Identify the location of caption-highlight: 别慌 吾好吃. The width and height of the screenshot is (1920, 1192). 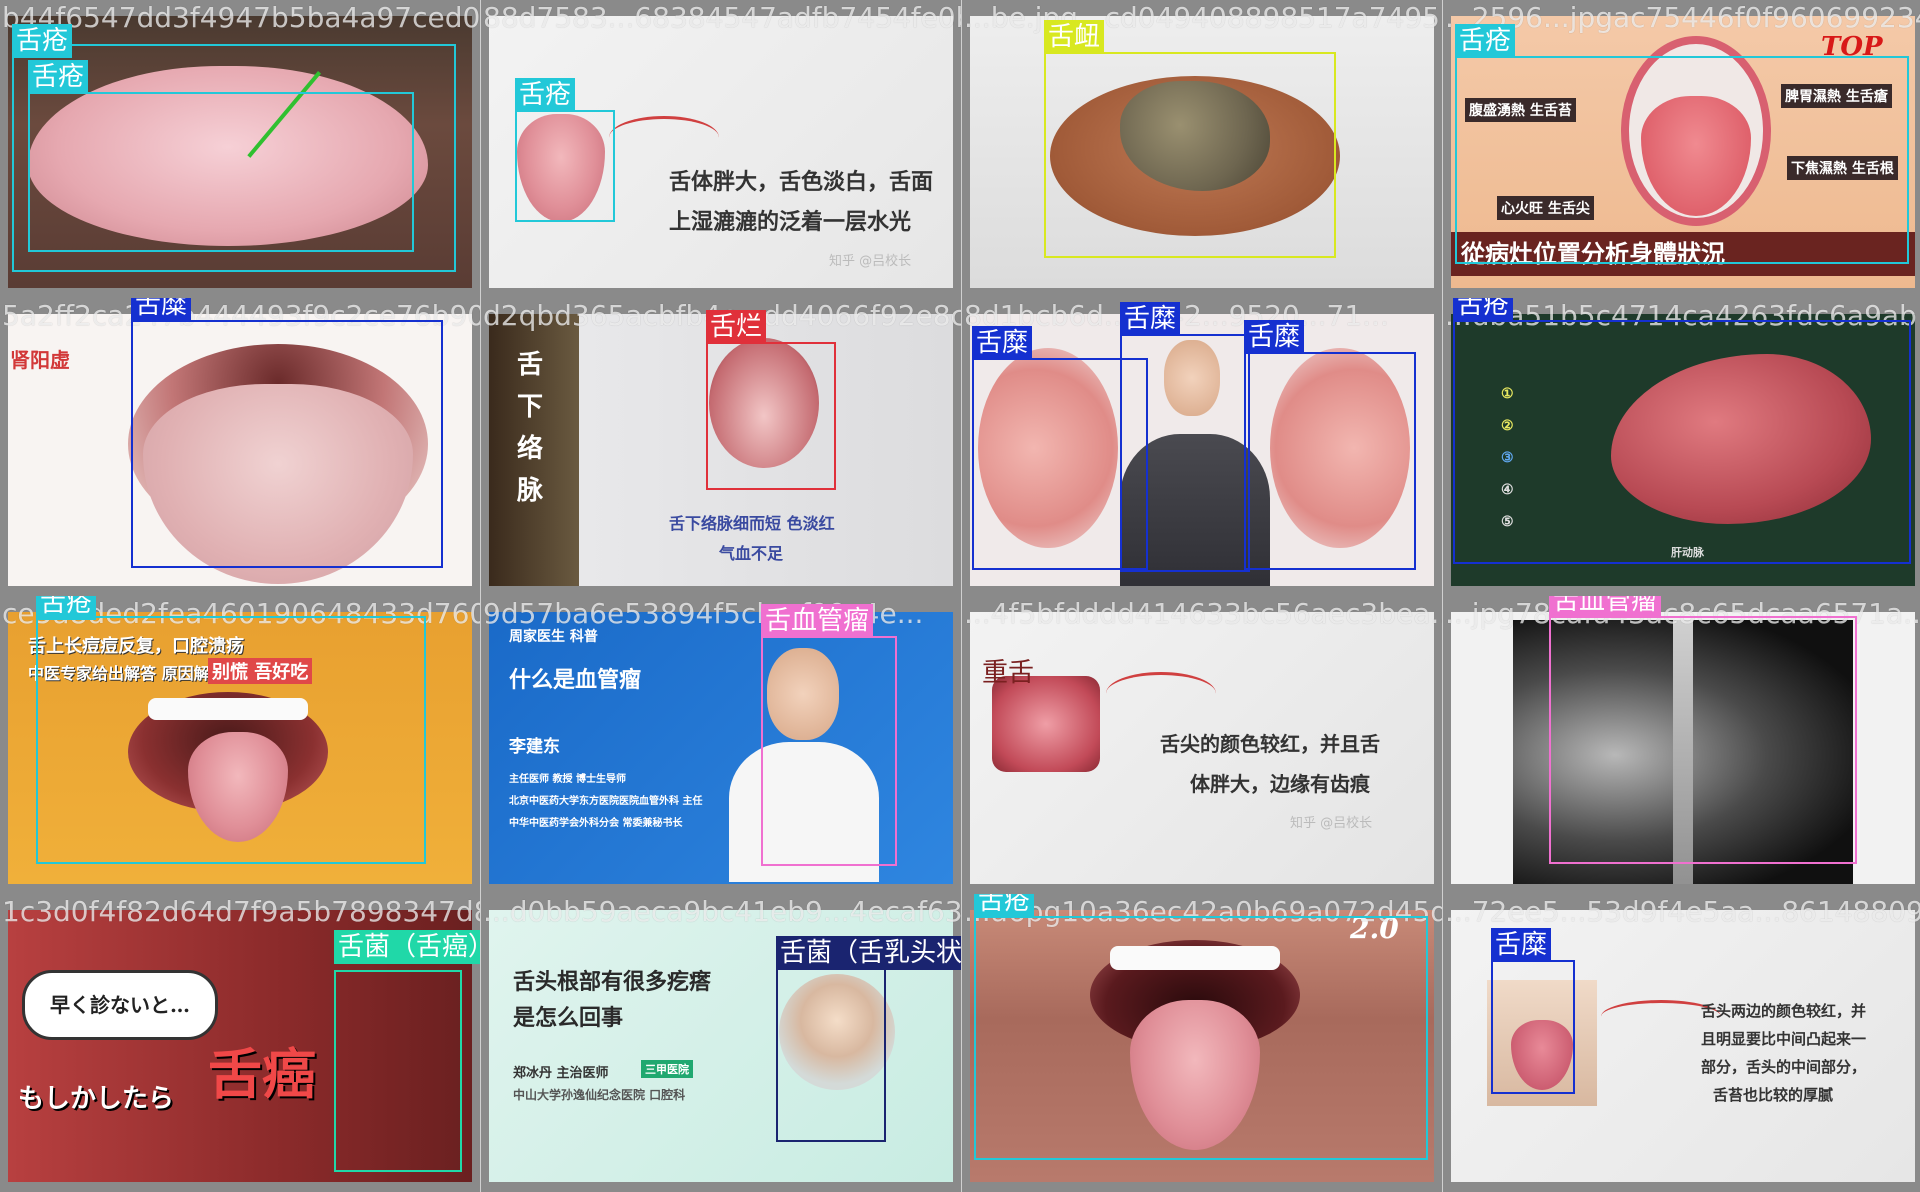
(260, 671).